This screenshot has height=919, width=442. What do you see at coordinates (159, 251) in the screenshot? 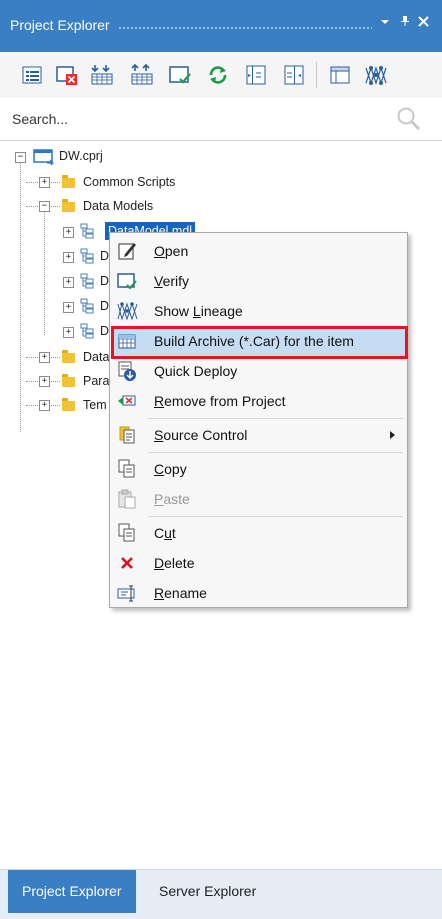
I see `mnemonic: O` at bounding box center [159, 251].